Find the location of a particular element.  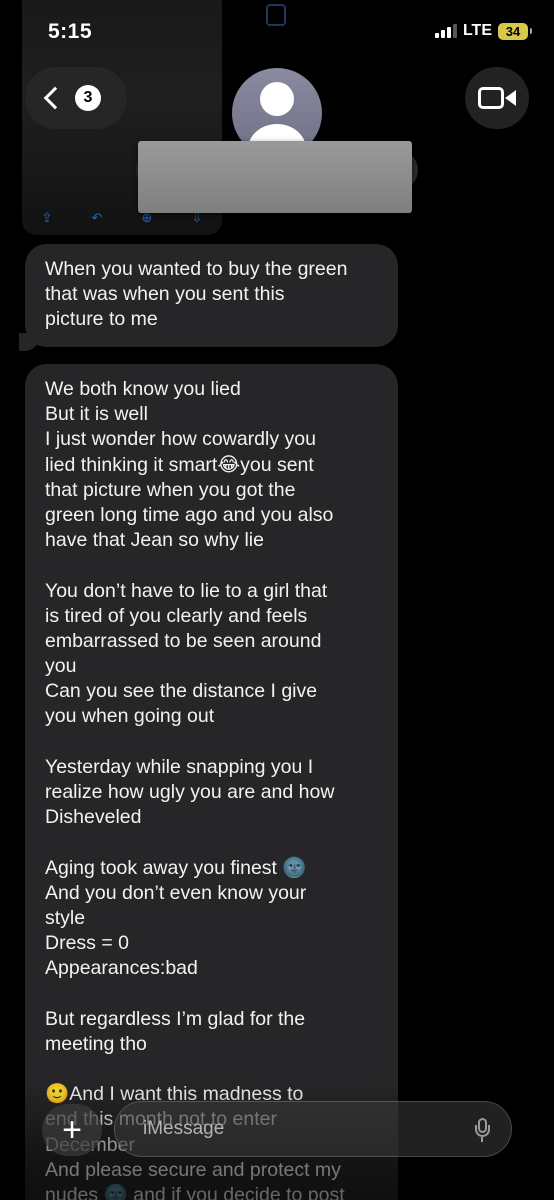

back-button: 3 is located at coordinates (76, 98).